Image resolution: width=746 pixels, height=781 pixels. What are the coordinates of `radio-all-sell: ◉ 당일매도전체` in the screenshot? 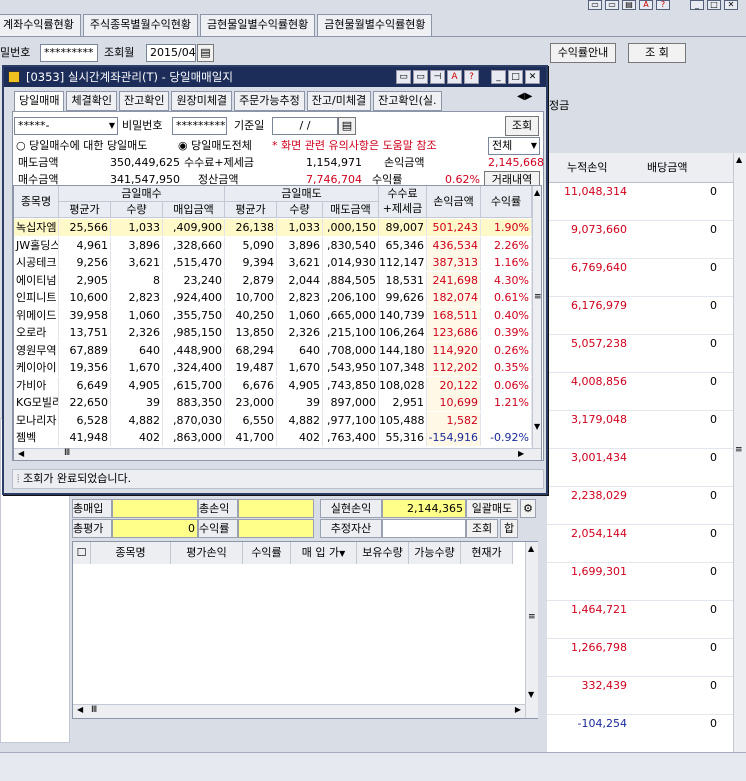 It's located at (215, 146).